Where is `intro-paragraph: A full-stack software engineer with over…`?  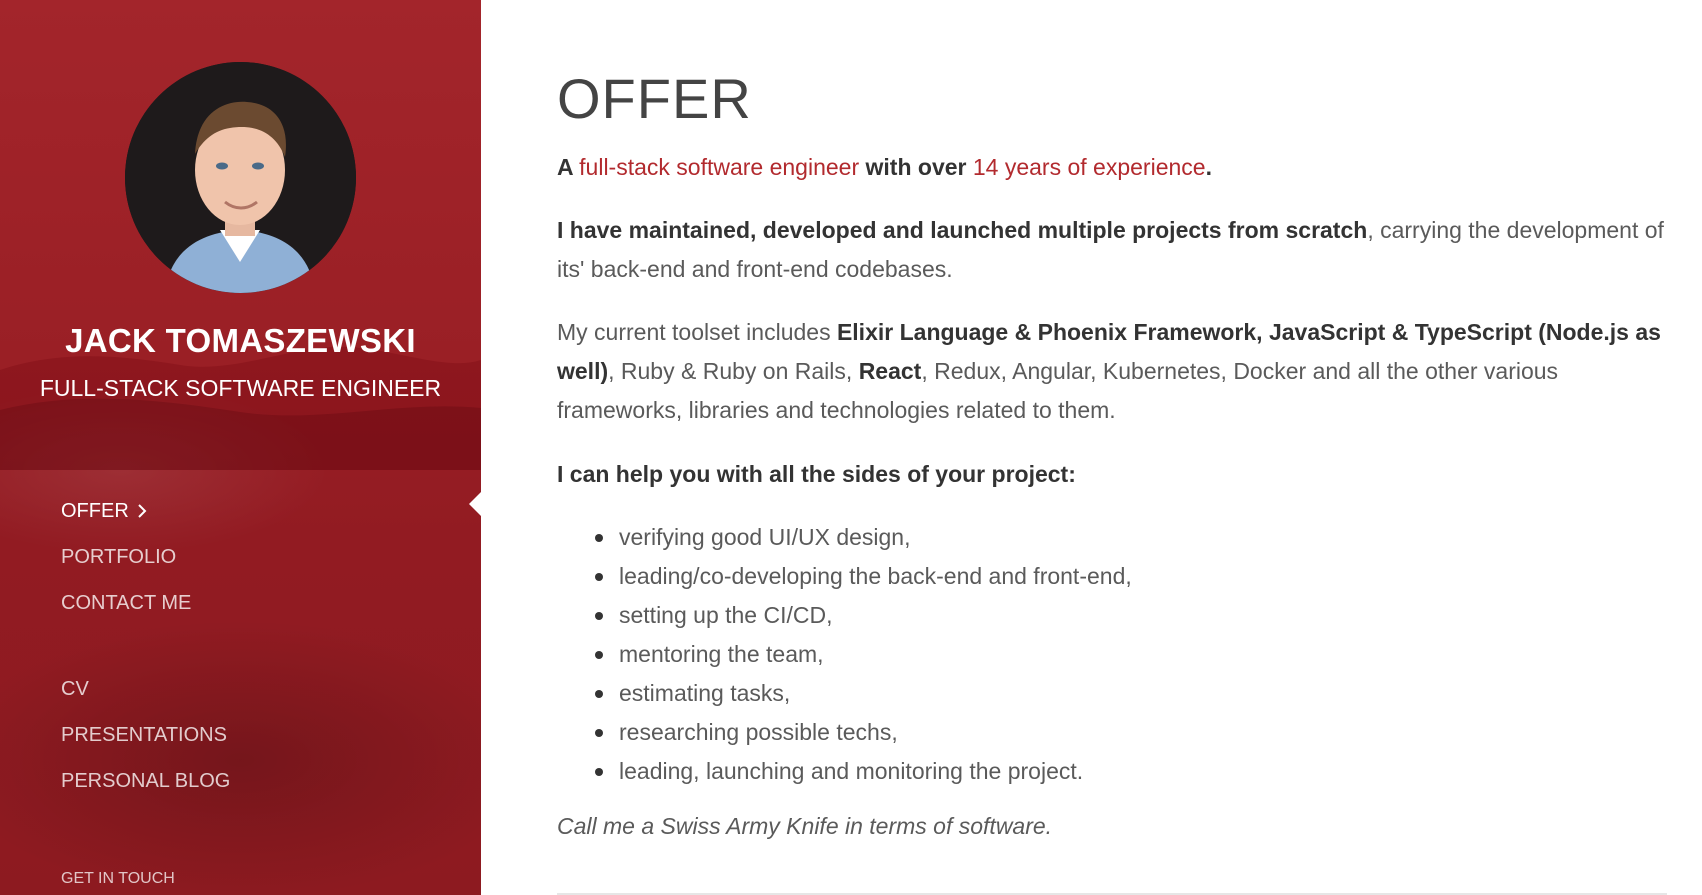 intro-paragraph: A full-stack software engineer with over… is located at coordinates (1112, 167).